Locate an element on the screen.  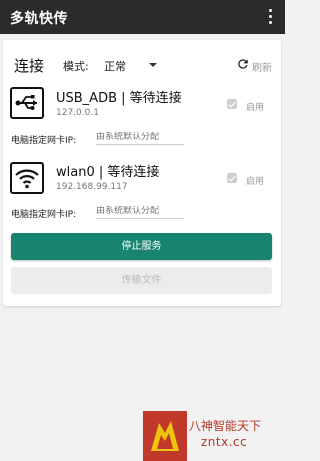
device-name: USB_ADB | 等待连接 is located at coordinates (119, 98).